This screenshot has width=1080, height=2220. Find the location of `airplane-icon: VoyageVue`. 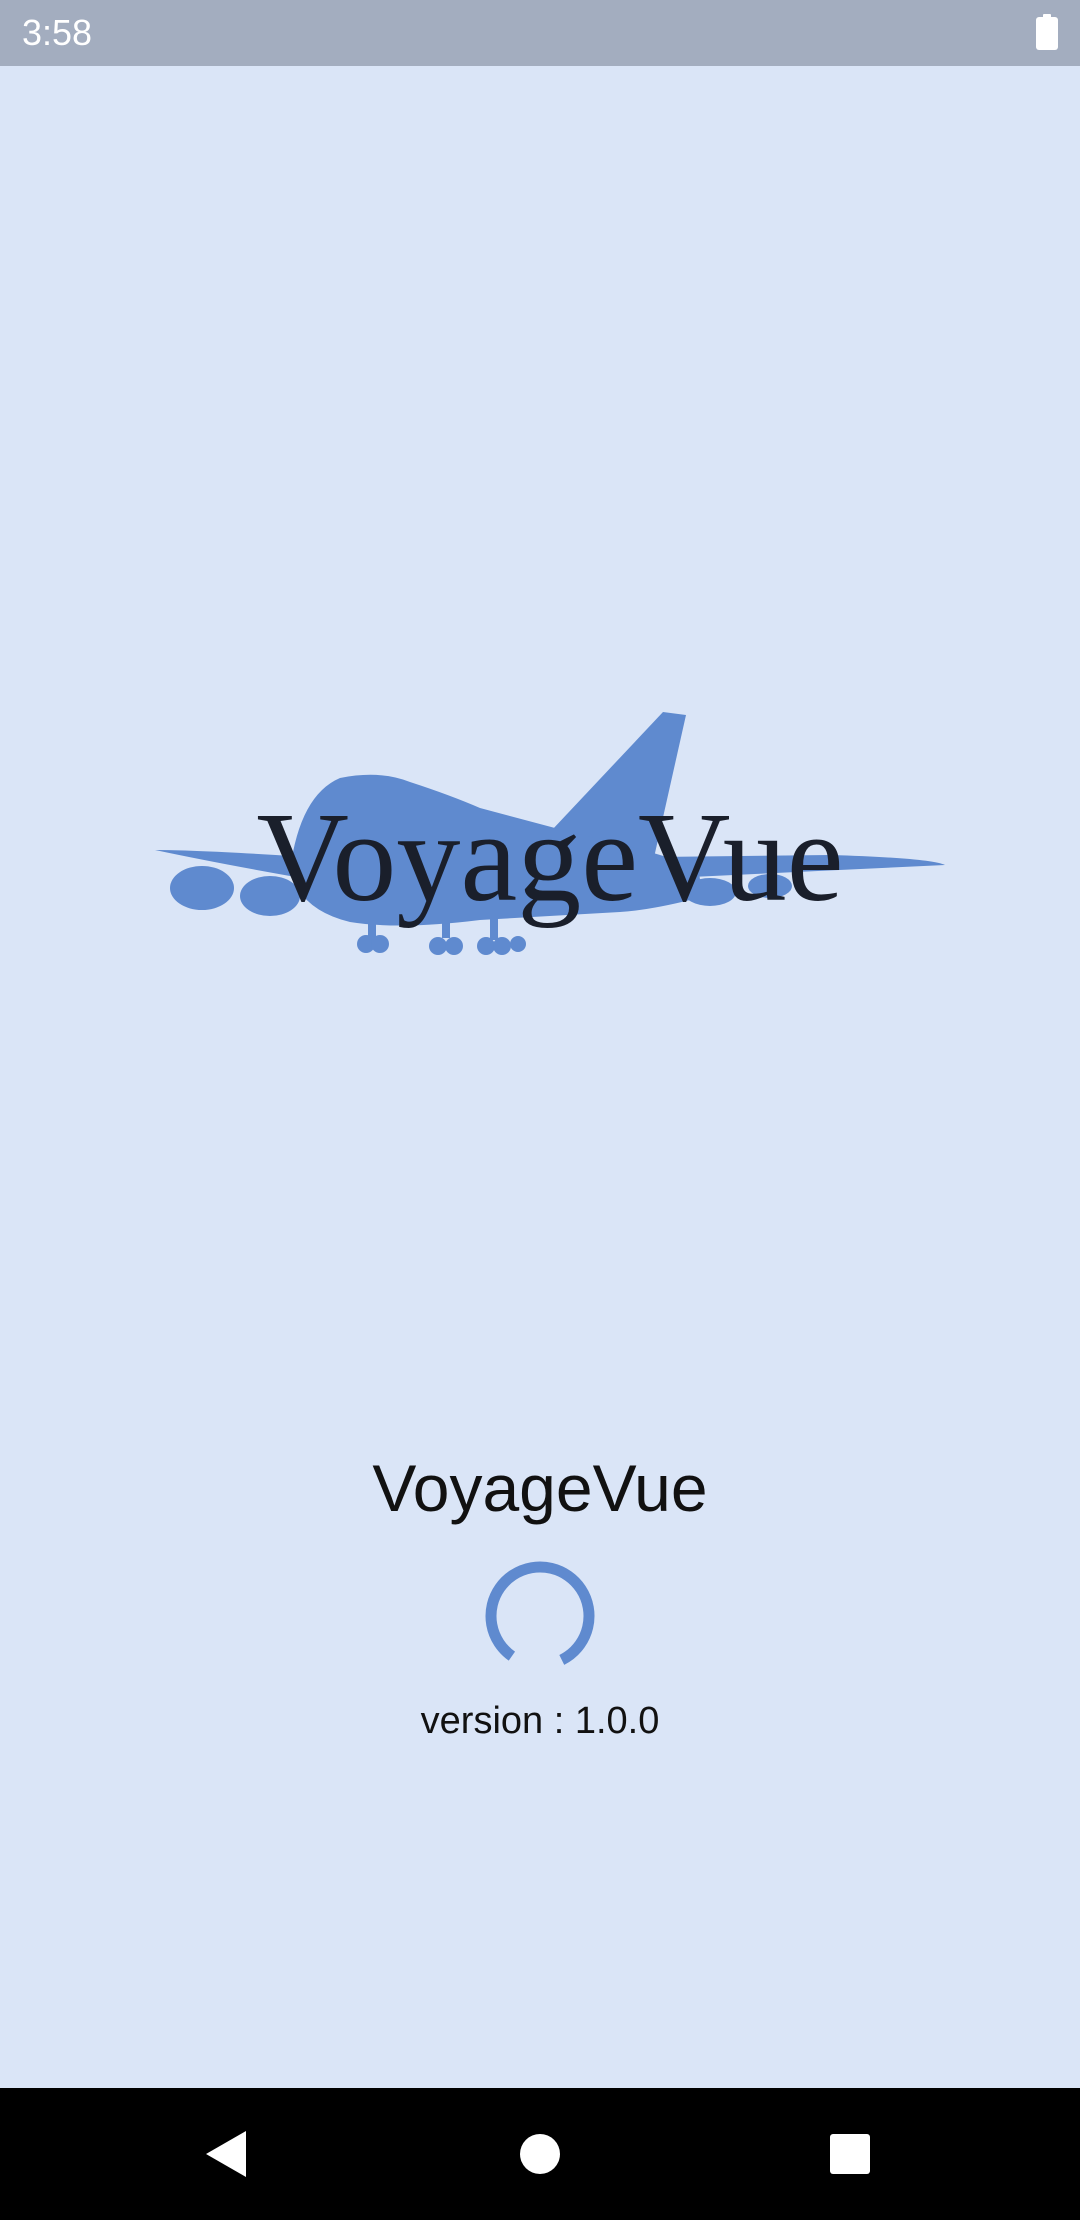

airplane-icon: VoyageVue is located at coordinates (550, 833).